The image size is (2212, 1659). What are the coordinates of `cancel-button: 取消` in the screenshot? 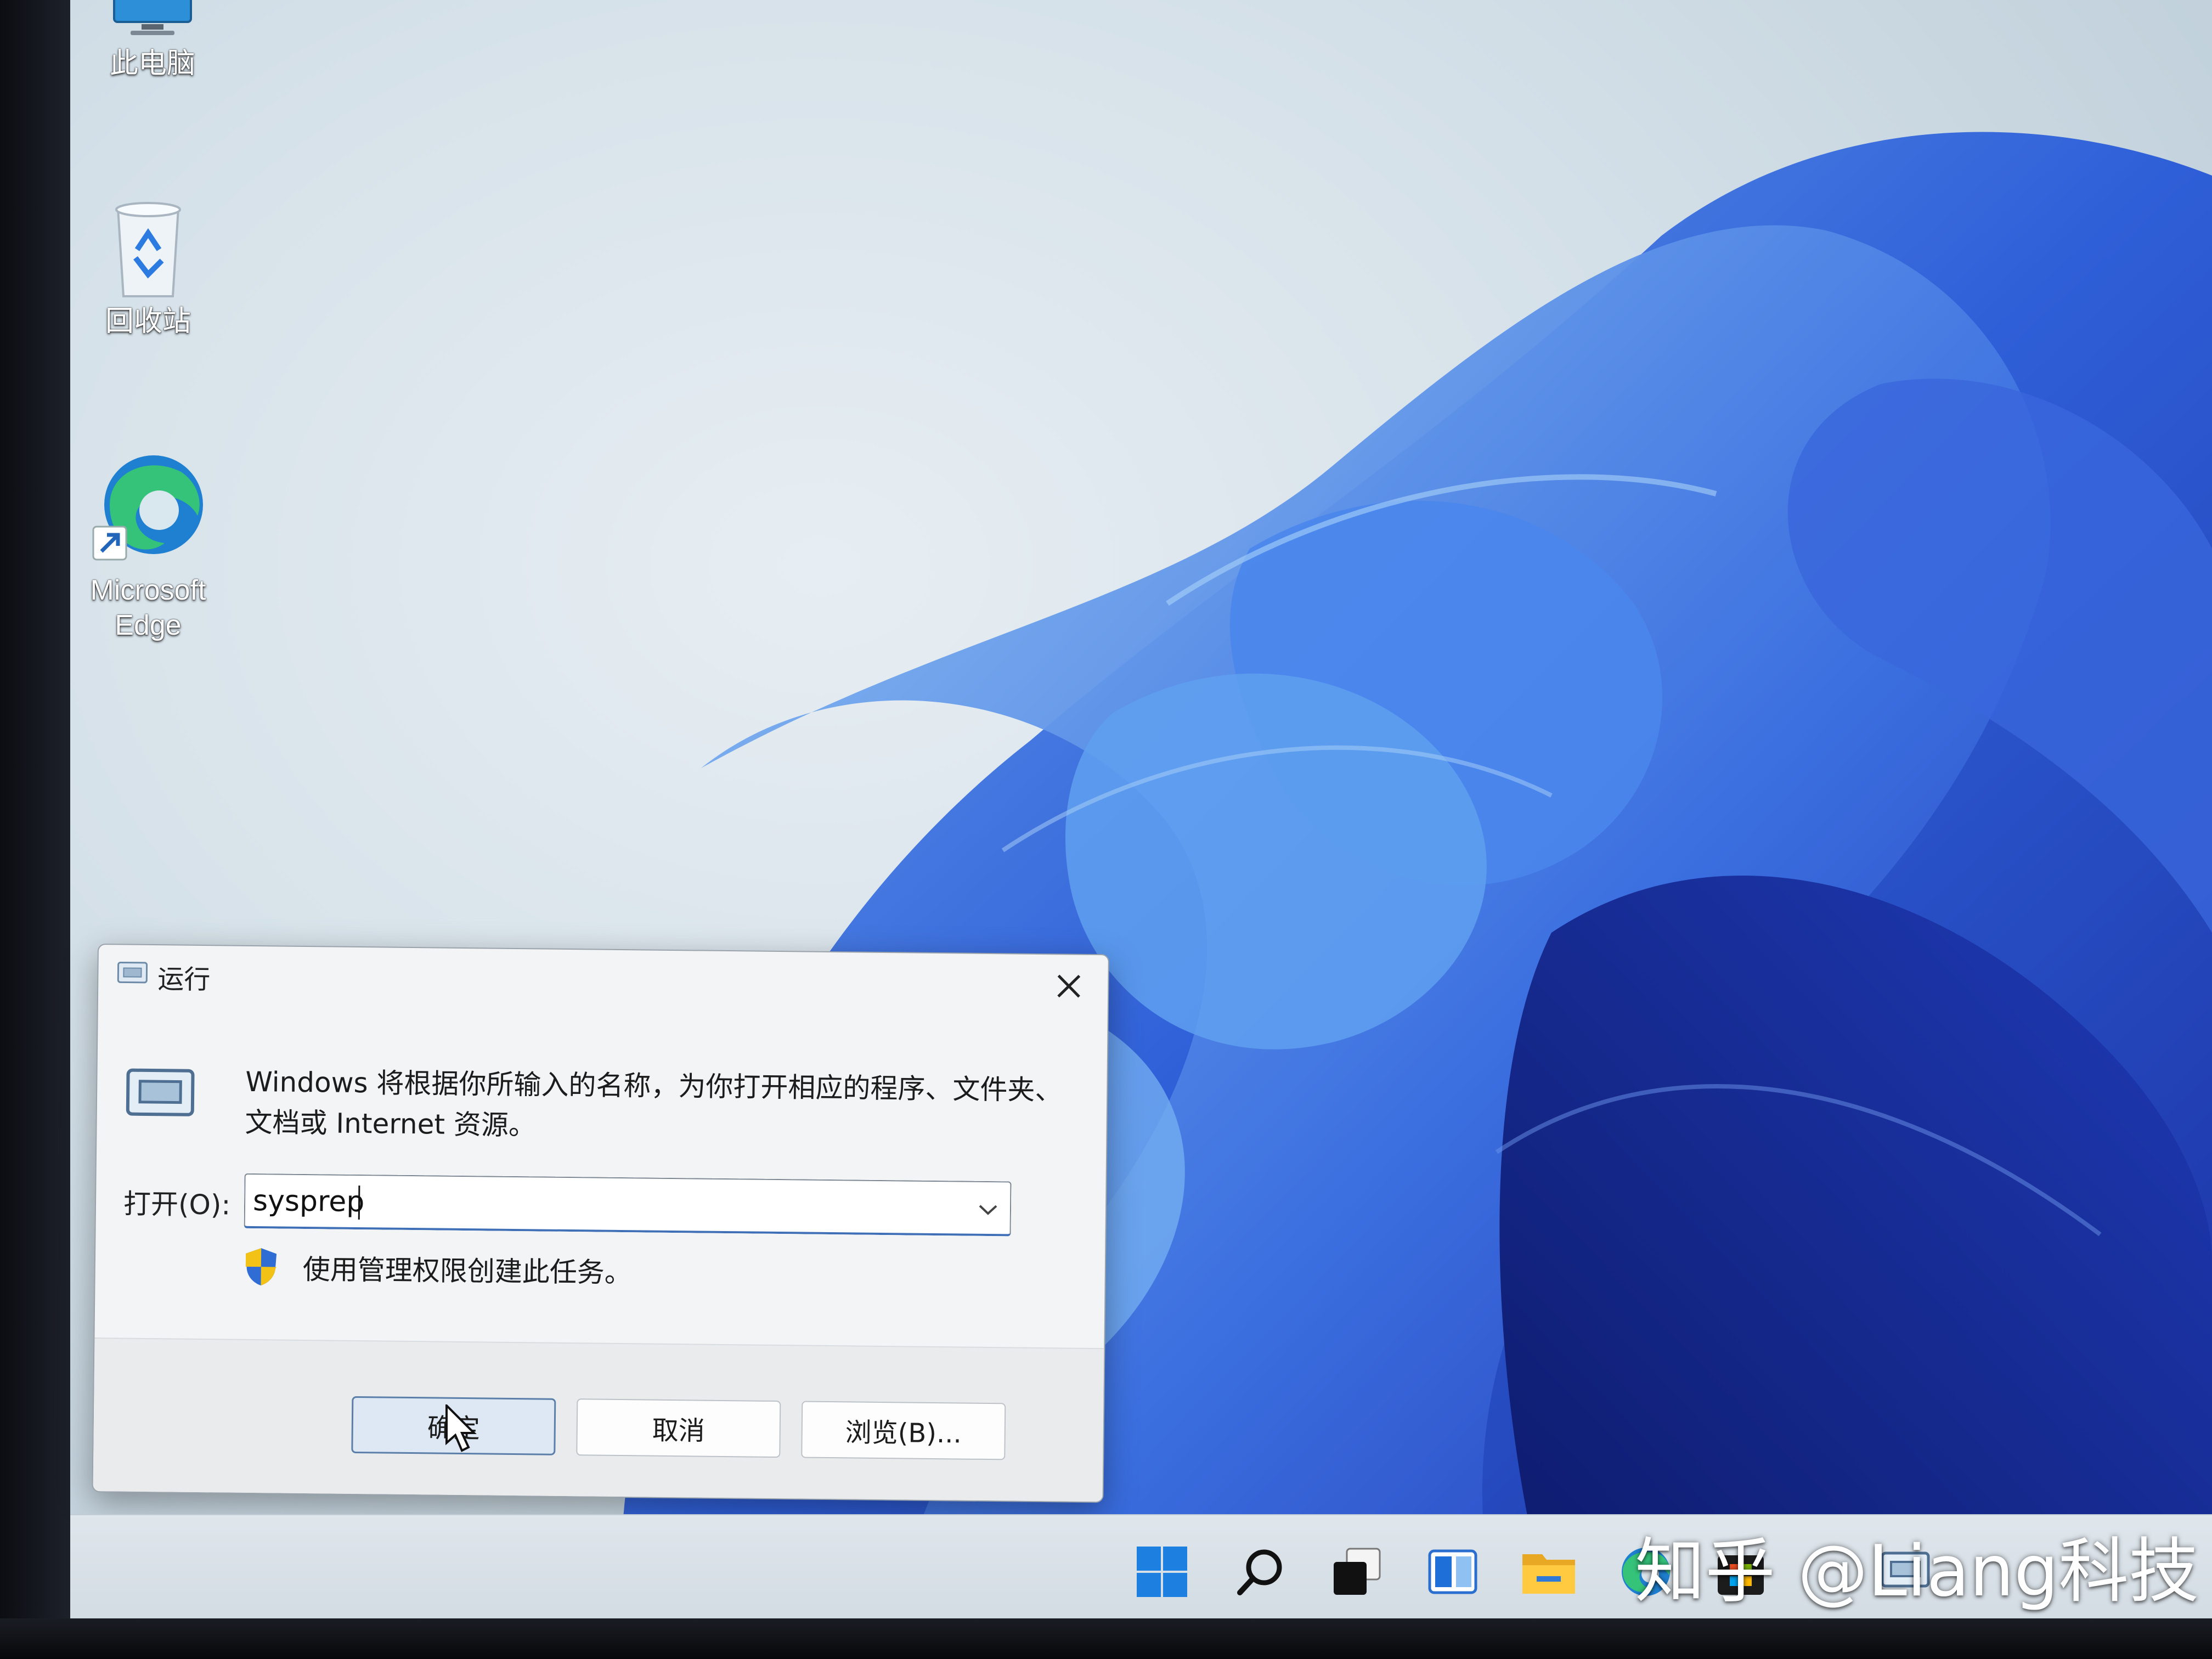 It's located at (678, 1428).